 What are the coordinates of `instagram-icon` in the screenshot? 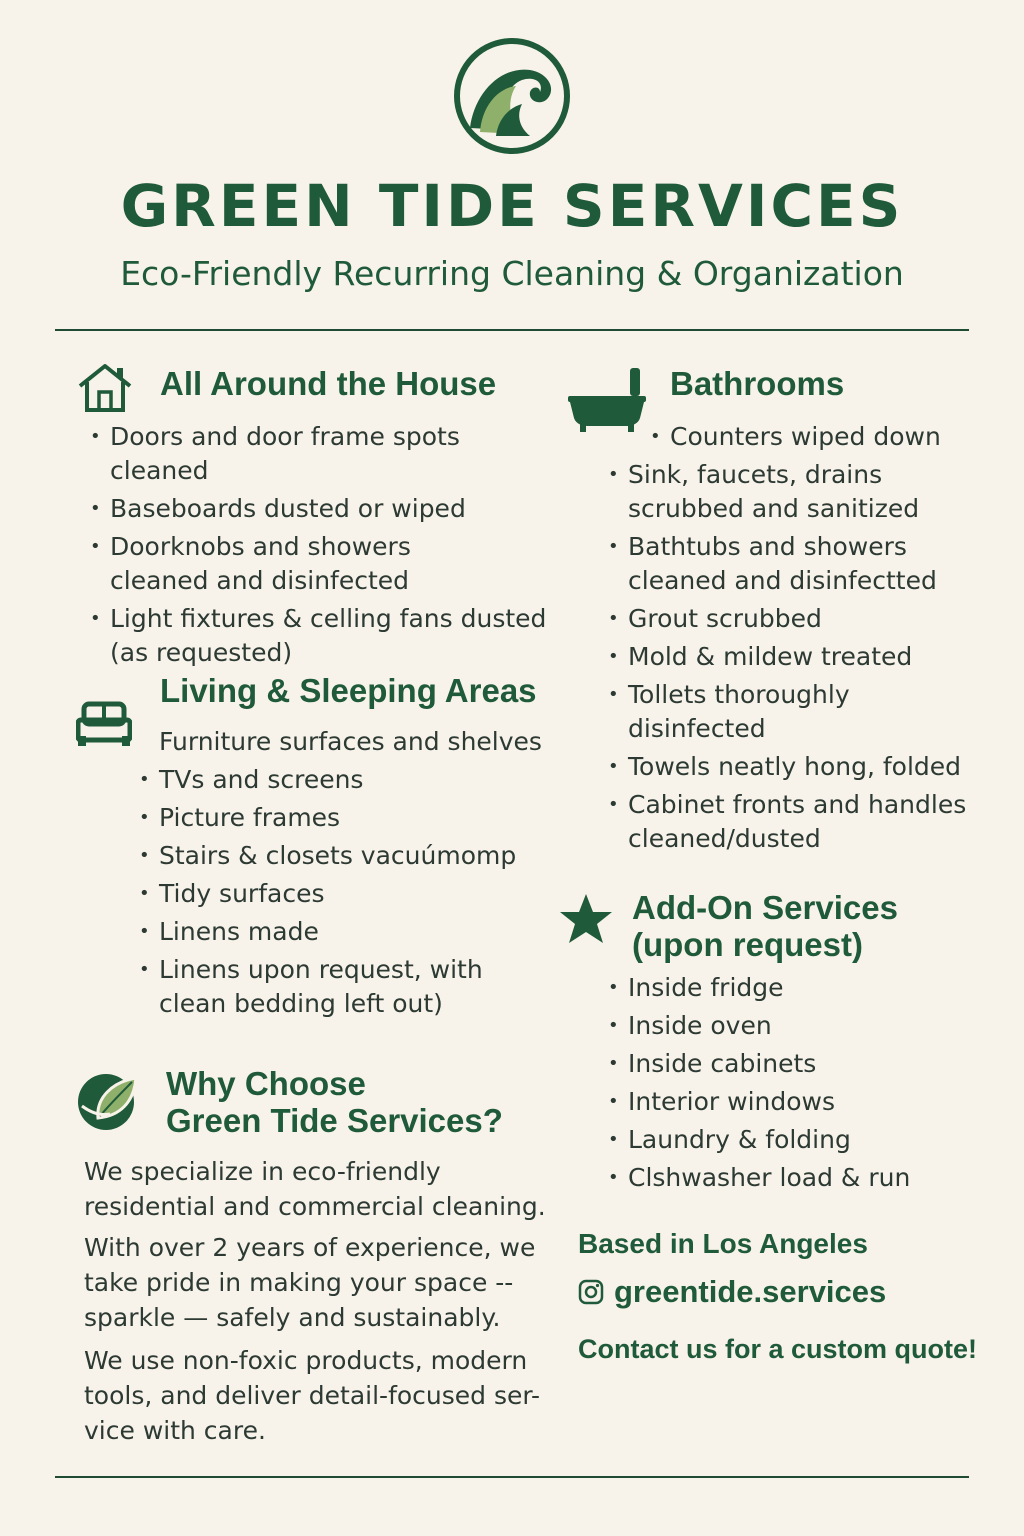 It's located at (591, 1292).